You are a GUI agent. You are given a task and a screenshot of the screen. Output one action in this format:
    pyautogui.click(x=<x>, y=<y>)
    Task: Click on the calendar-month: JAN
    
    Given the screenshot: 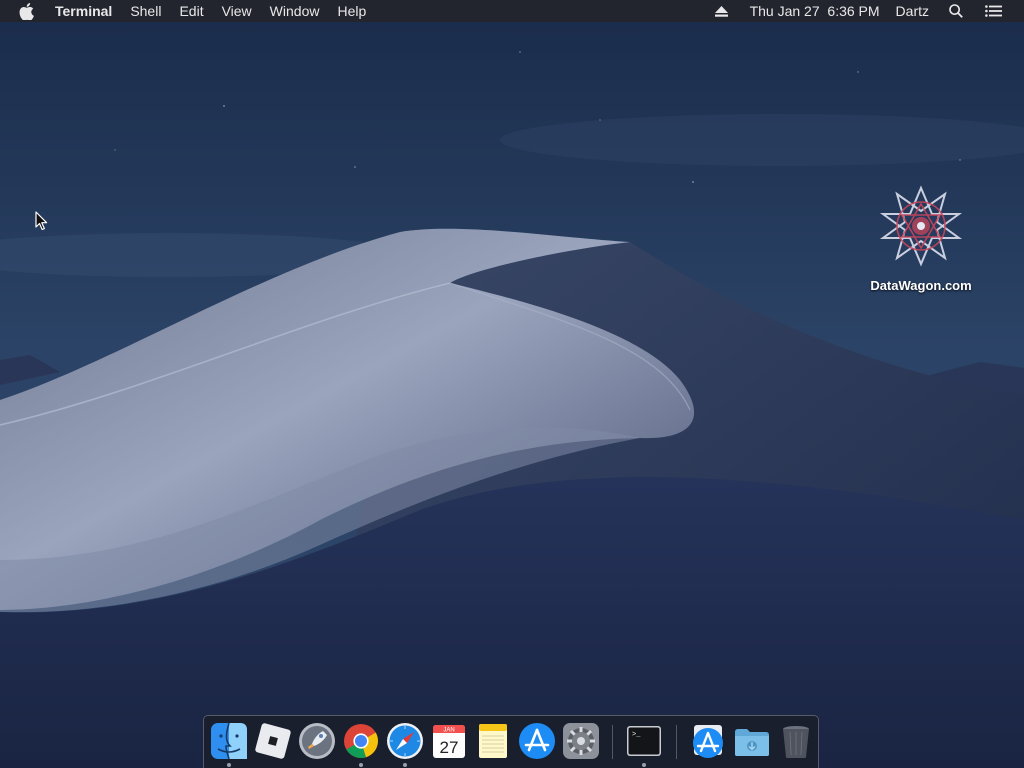 What is the action you would take?
    pyautogui.click(x=448, y=731)
    